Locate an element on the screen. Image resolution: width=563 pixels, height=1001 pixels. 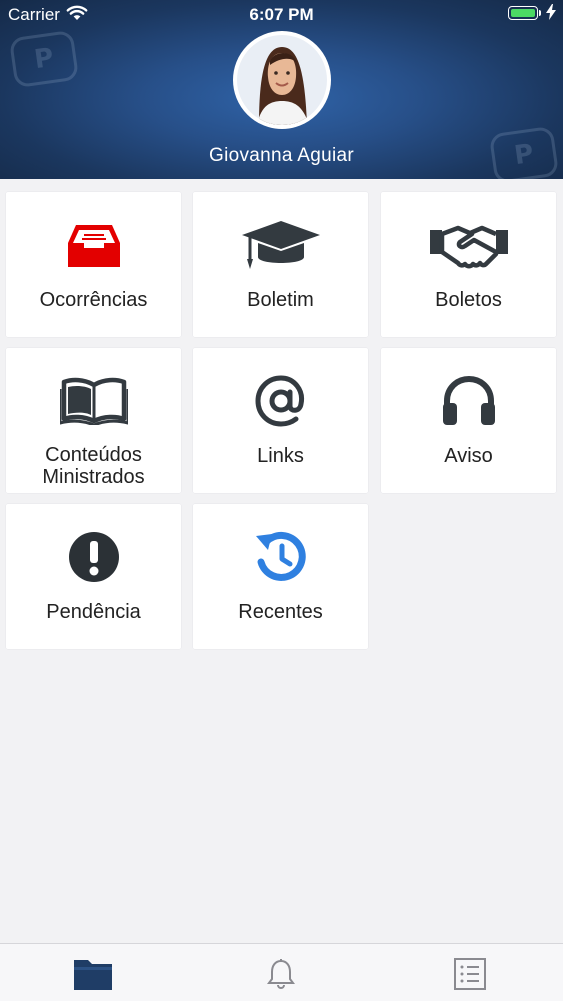
menu-tile-ocorrencias: Ocorrências is located at coordinates (93, 264).